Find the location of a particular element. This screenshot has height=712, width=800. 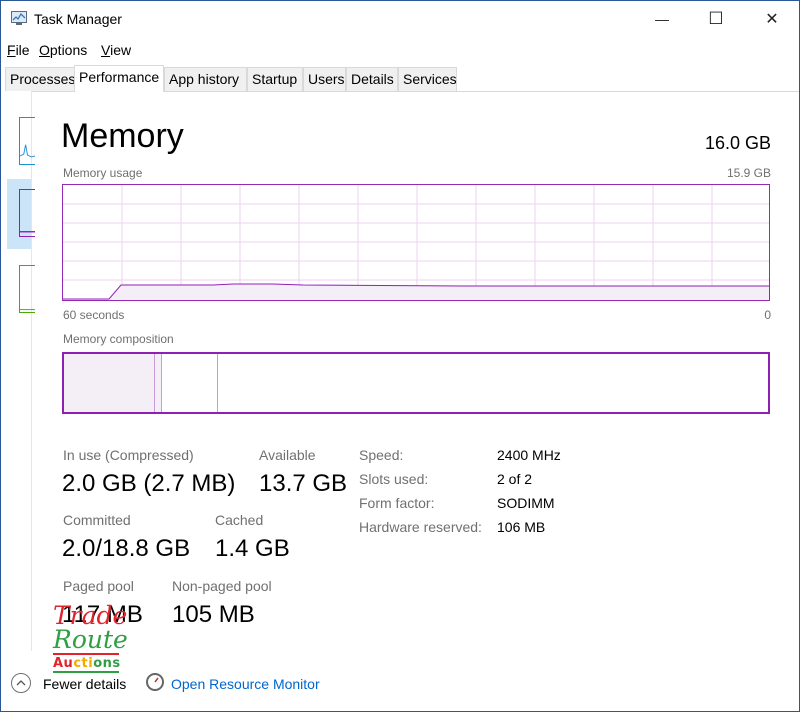

sidebar-item-disk is located at coordinates (21, 292).